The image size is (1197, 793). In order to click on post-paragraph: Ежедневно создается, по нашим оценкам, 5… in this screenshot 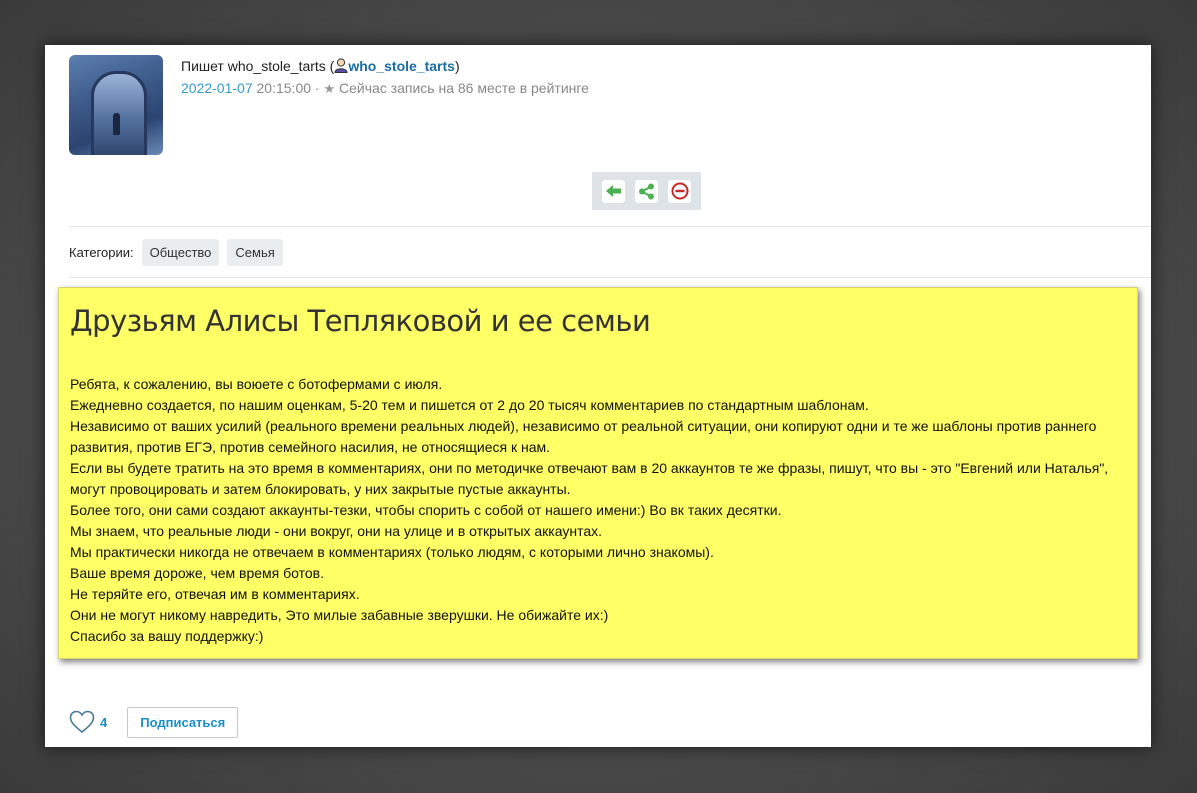, I will do `click(469, 405)`.